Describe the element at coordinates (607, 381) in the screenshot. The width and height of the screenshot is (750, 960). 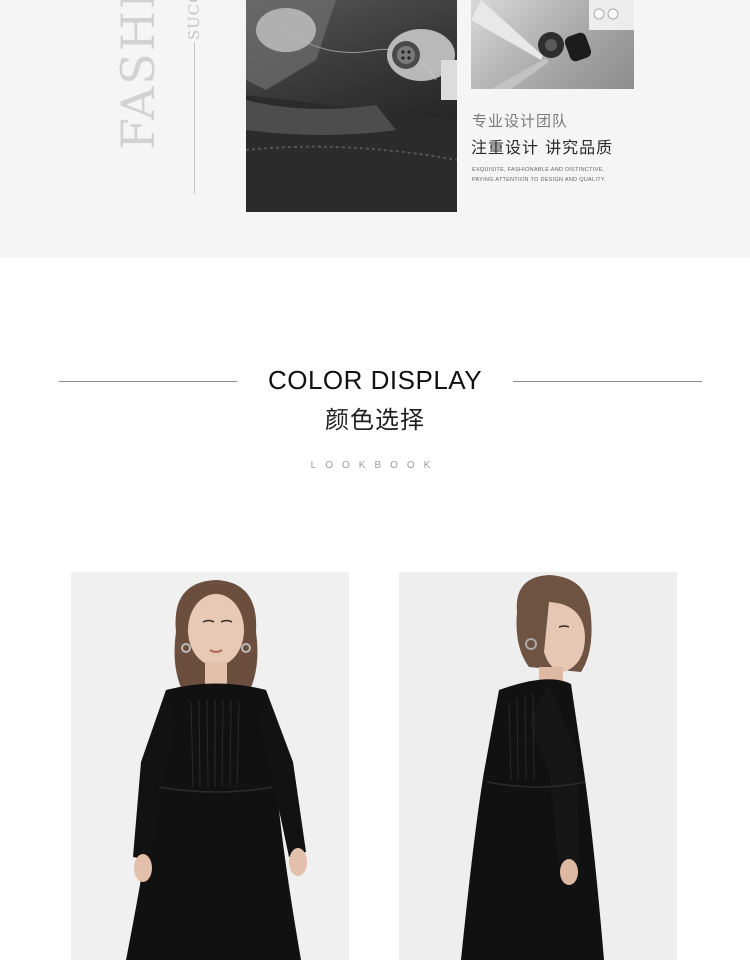
I see `heading-divider-right` at that location.